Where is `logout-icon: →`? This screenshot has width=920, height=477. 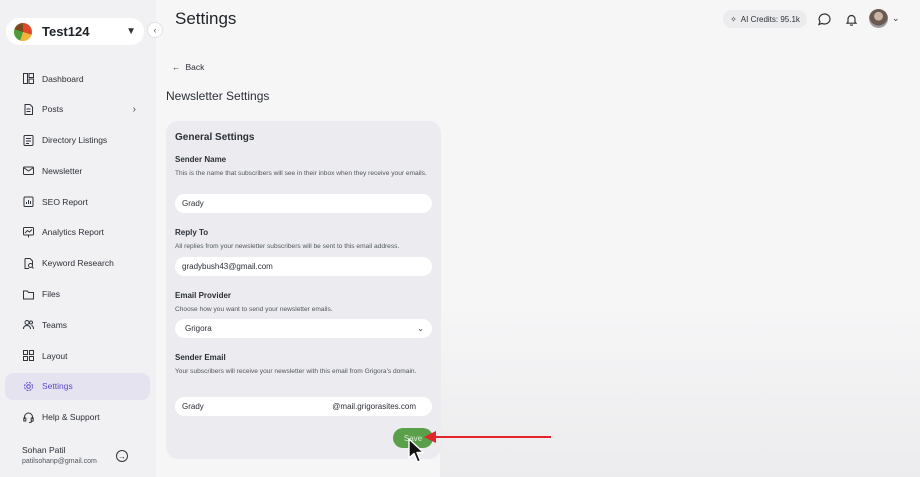 logout-icon: → is located at coordinates (122, 456).